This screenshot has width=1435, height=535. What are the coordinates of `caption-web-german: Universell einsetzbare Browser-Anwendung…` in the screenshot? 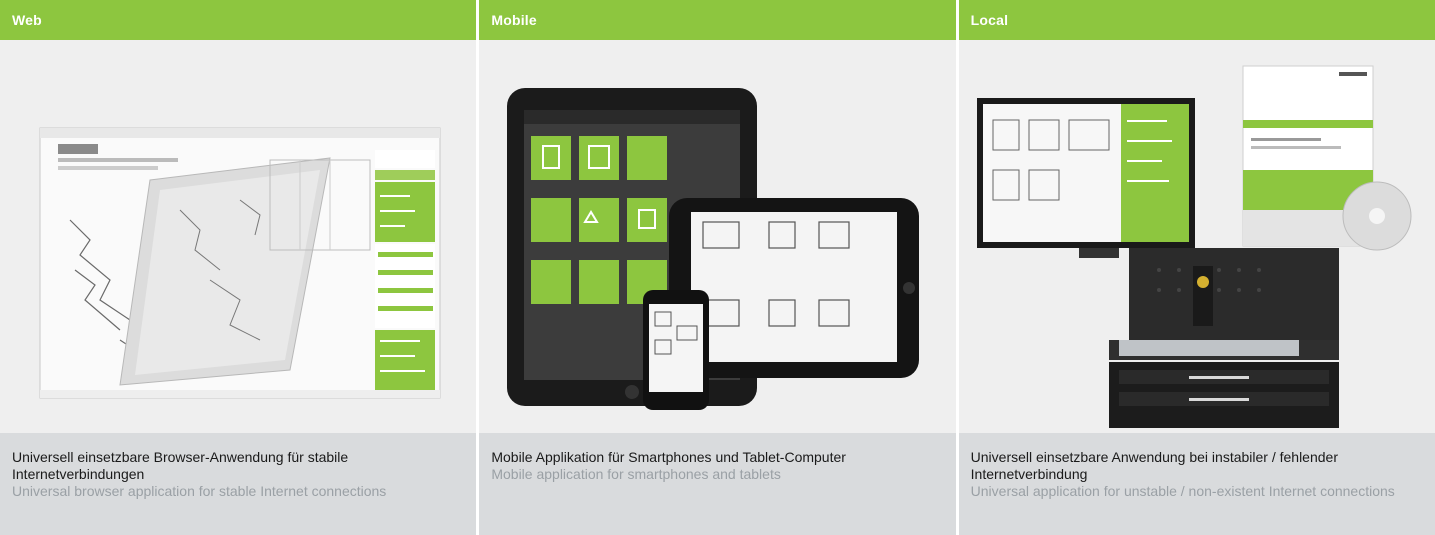 It's located at (180, 465).